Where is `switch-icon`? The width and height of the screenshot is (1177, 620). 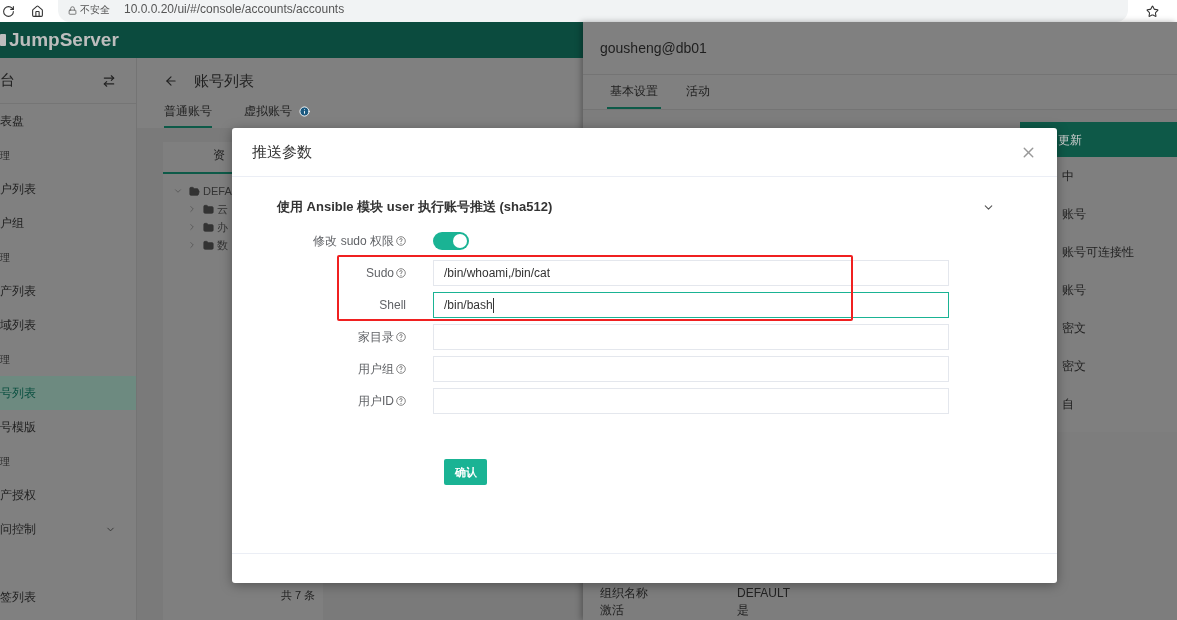 switch-icon is located at coordinates (109, 80).